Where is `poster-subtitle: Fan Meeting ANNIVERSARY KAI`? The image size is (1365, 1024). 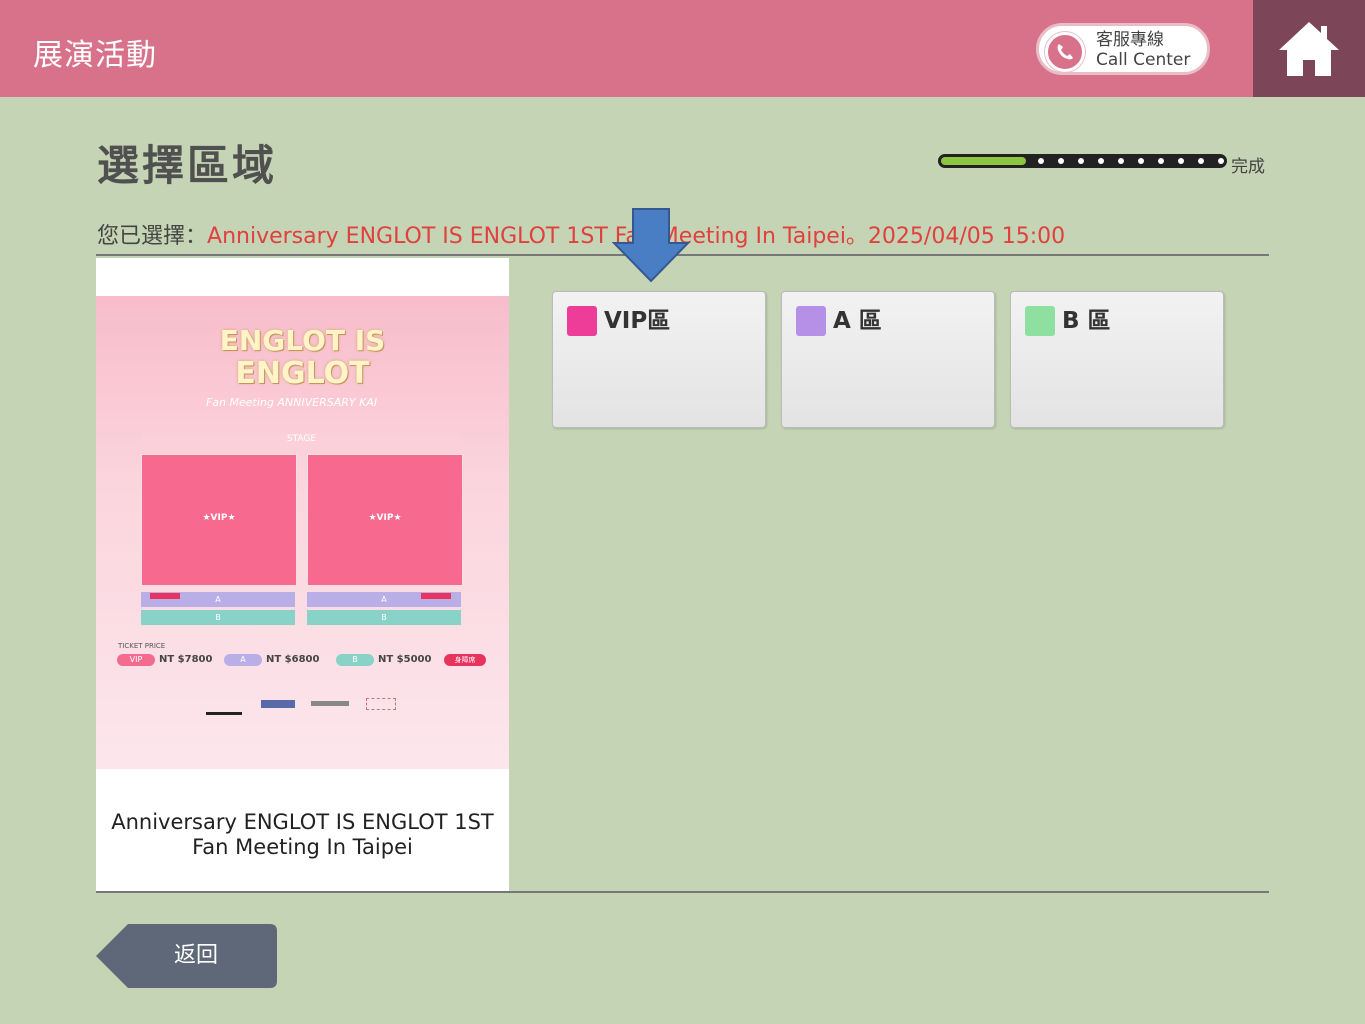
poster-subtitle: Fan Meeting ANNIVERSARY KAI is located at coordinates (292, 402).